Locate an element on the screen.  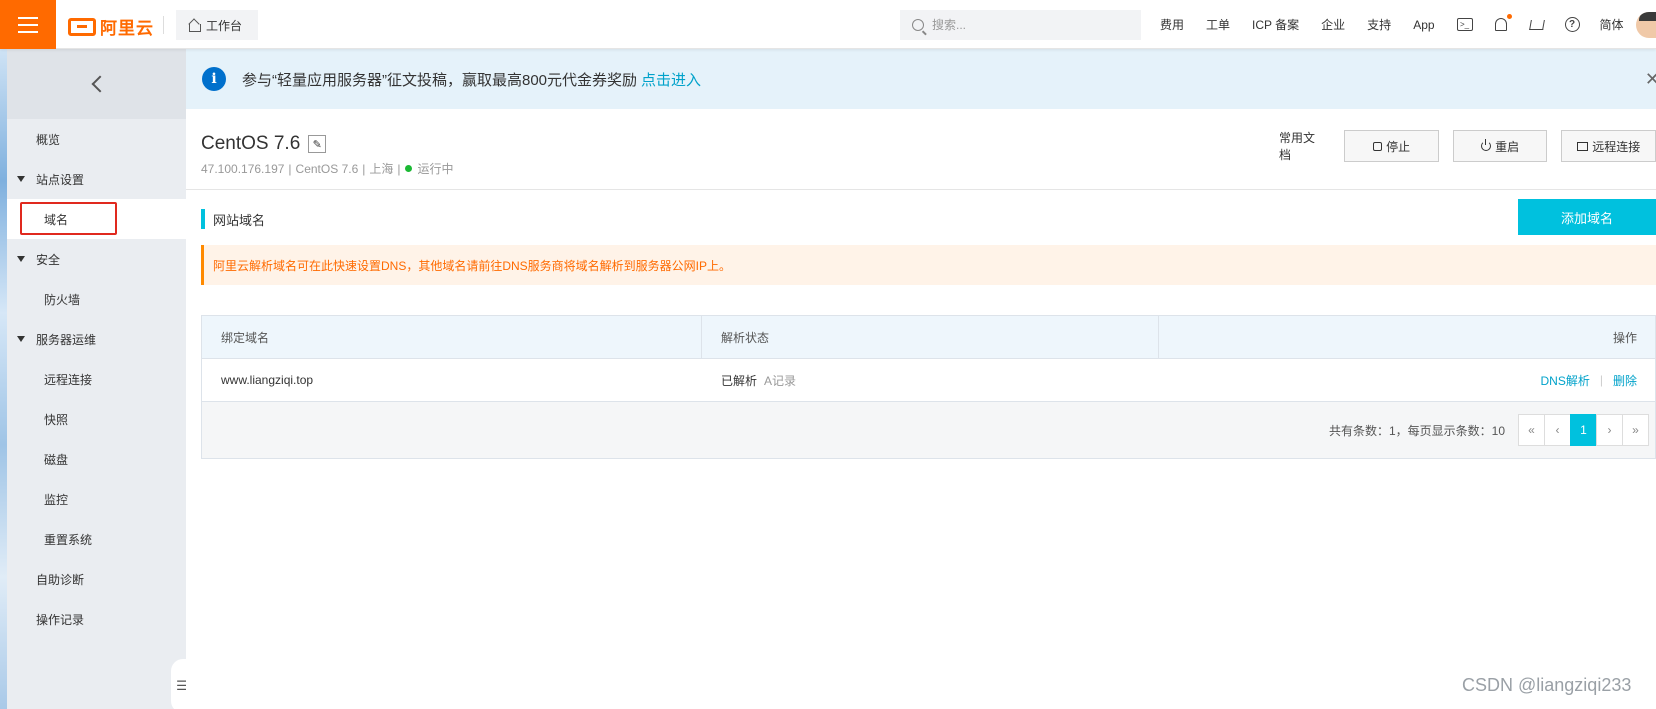
terminal-icon: >_ is located at coordinates (1464, 24).